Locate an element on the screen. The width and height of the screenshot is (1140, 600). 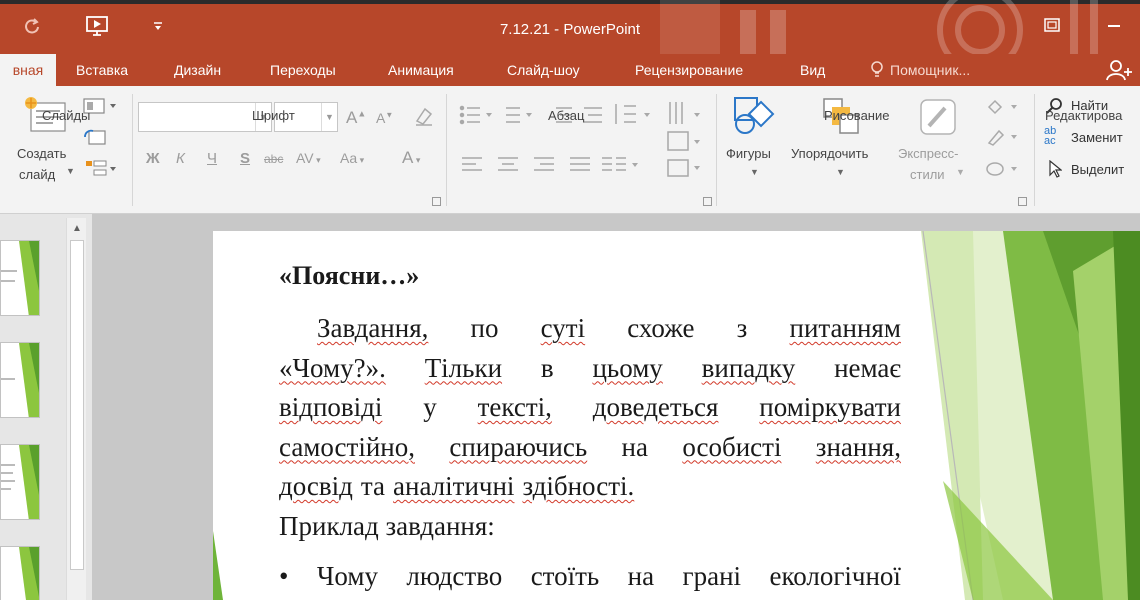
tab-design: Дизайн is located at coordinates (197, 70).